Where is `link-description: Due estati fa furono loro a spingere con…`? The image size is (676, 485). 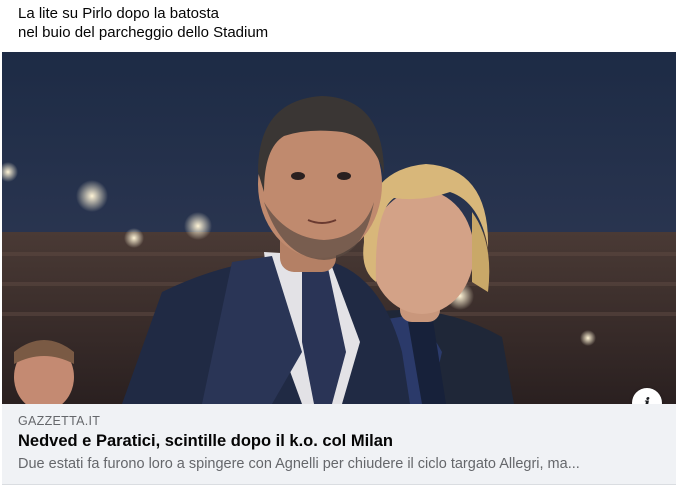
link-description: Due estati fa furono loro a spingere con… is located at coordinates (299, 464).